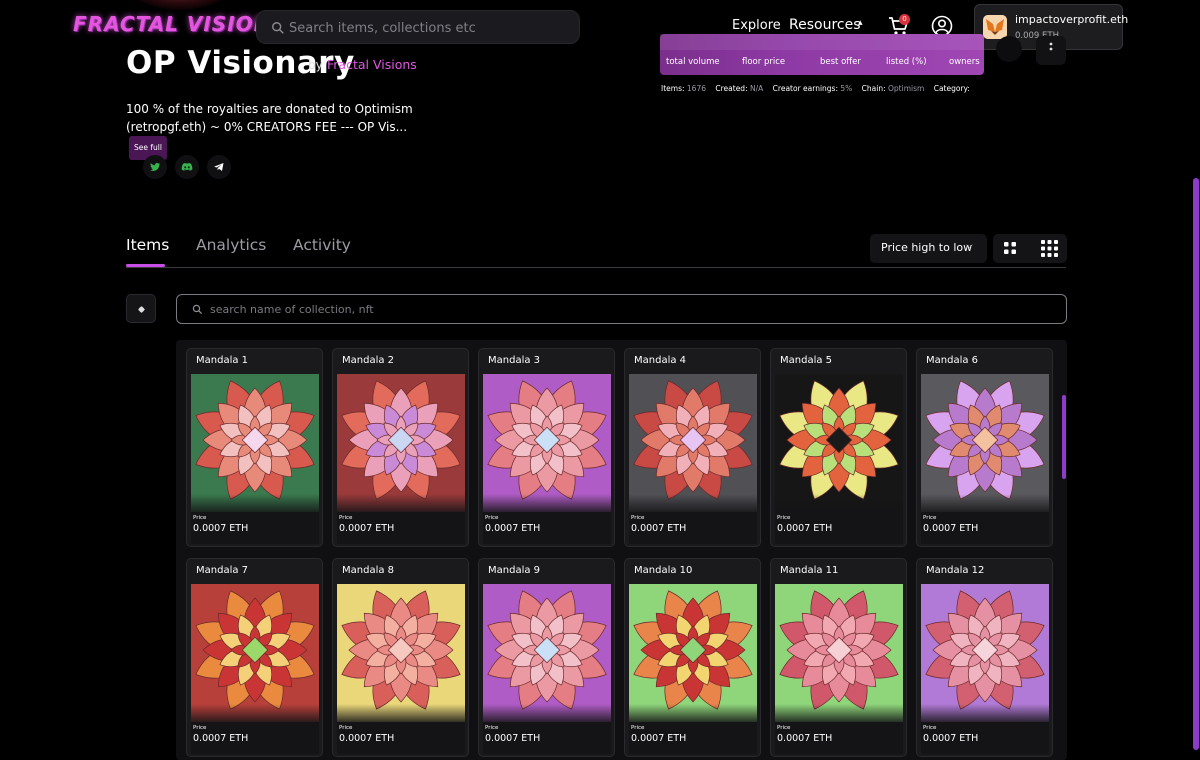 The image size is (1200, 760). I want to click on filter-toggle-button, so click(141, 308).